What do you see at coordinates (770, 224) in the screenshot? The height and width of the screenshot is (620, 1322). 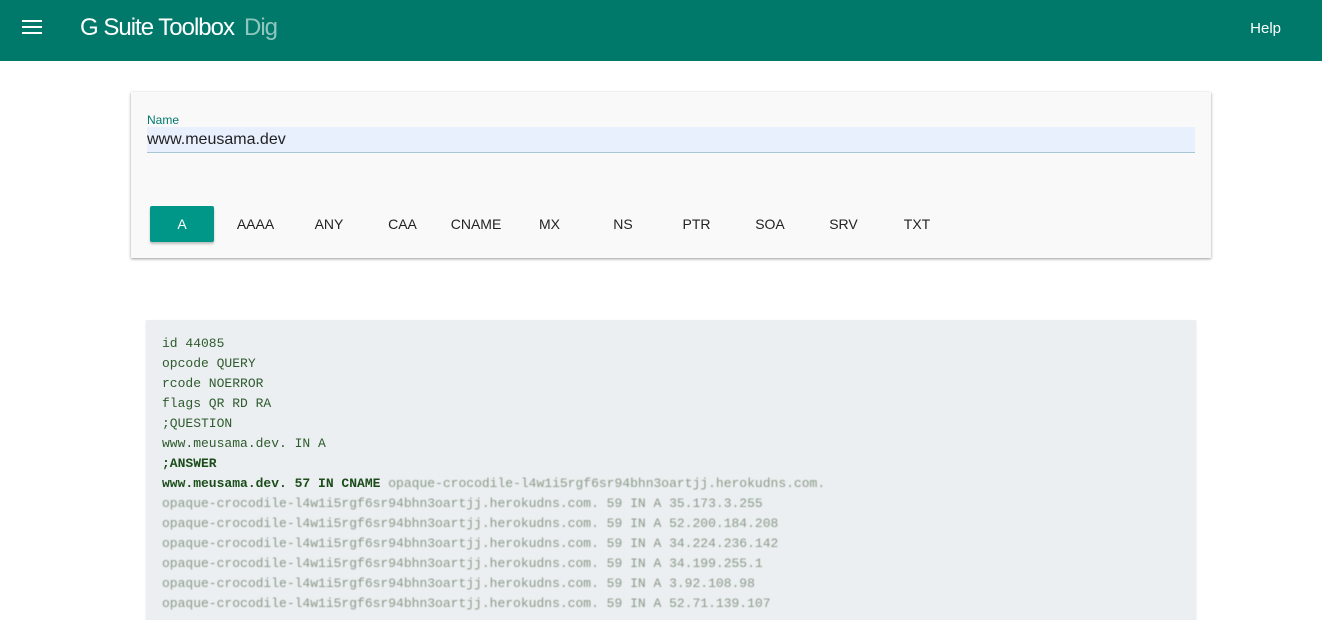 I see `record-type-button-soa: SOA` at bounding box center [770, 224].